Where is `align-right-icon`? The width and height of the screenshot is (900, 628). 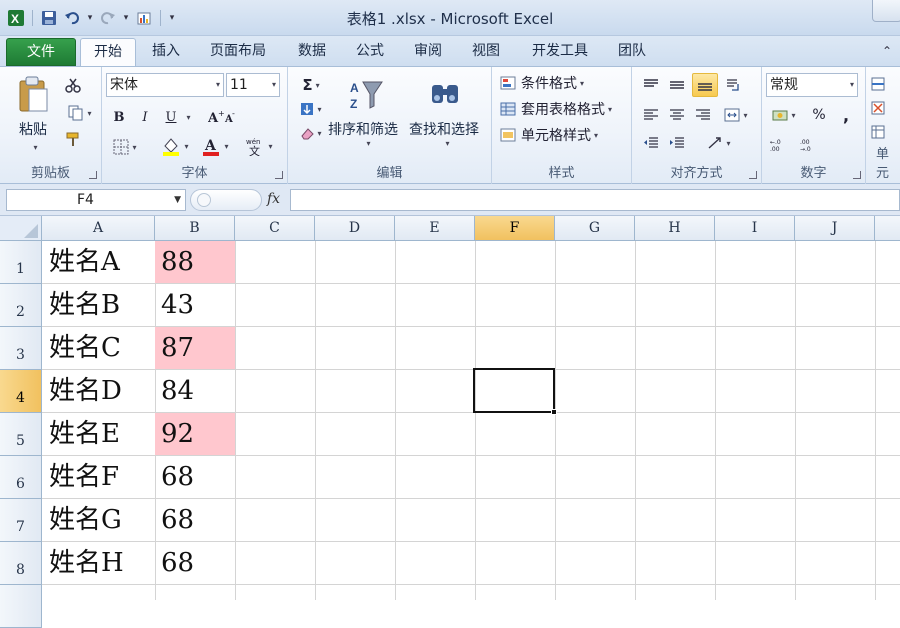 align-right-icon is located at coordinates (703, 115).